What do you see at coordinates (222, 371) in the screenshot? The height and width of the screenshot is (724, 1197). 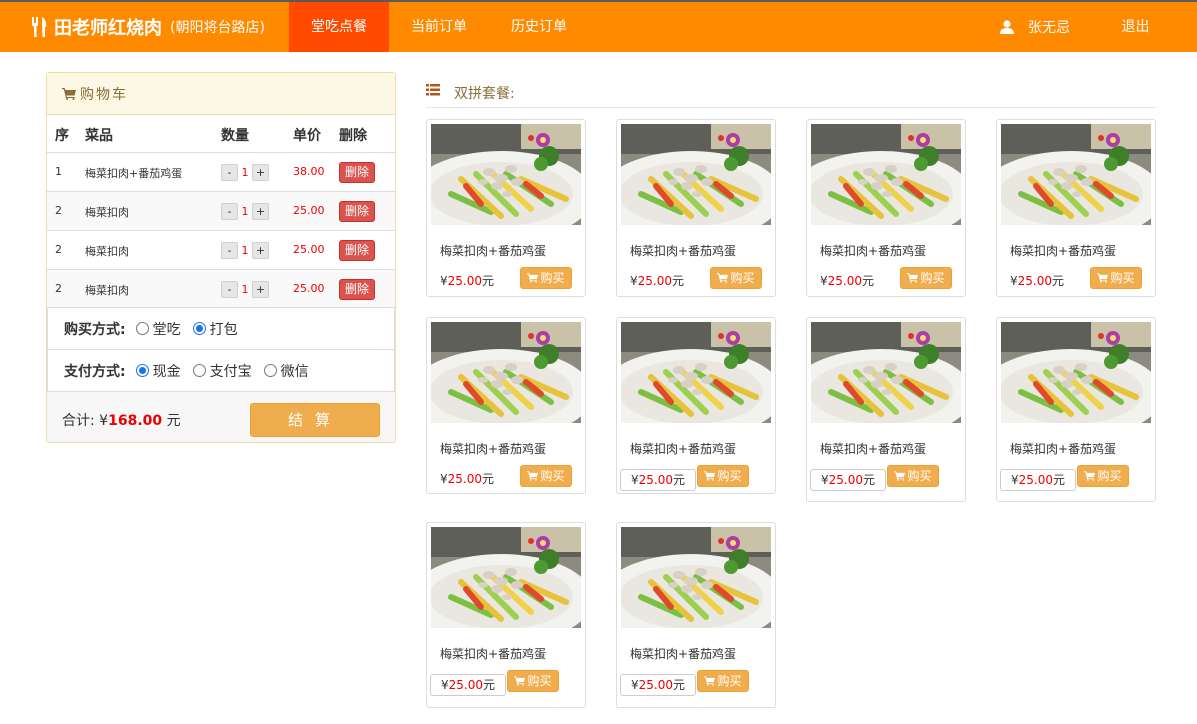 I see `payment-radio-alipay: 支付宝` at bounding box center [222, 371].